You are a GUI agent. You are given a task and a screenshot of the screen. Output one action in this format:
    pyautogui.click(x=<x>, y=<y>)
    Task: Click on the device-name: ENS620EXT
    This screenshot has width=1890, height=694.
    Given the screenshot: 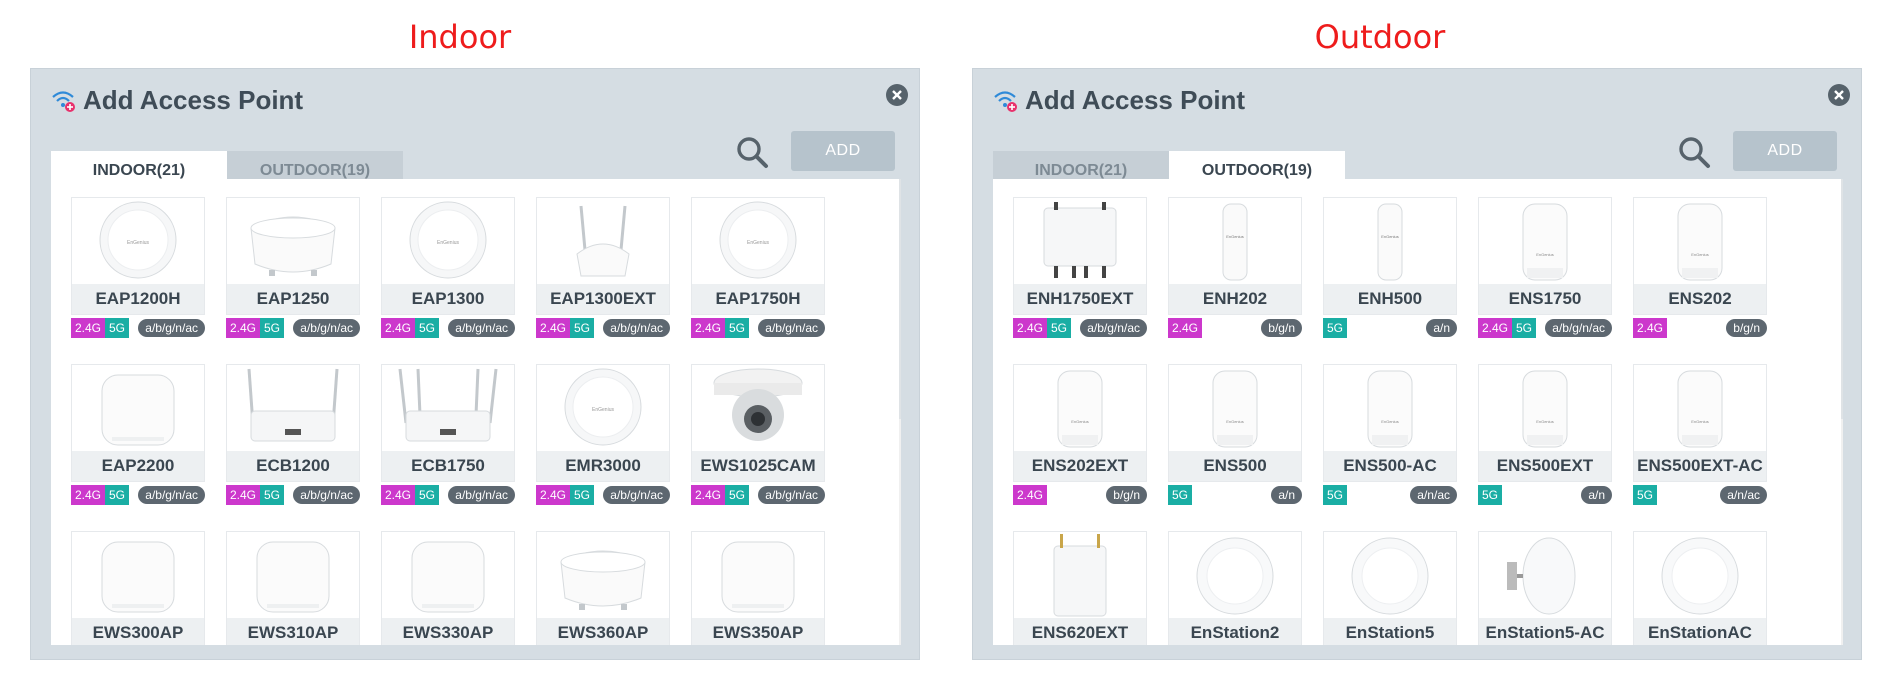 What is the action you would take?
    pyautogui.click(x=1080, y=631)
    